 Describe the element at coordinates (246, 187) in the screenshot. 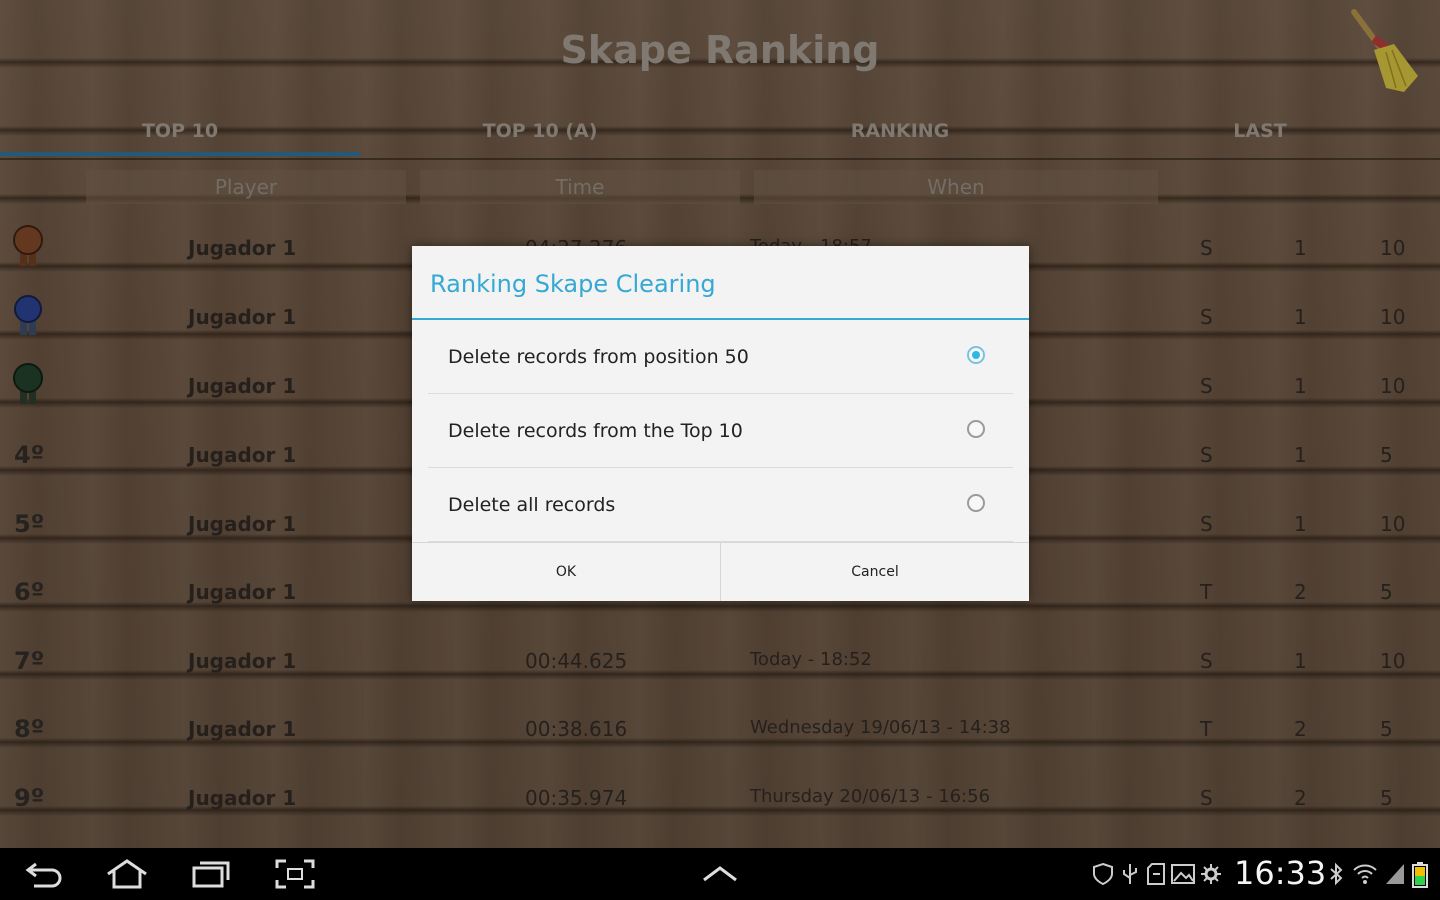

I see `column-header-player: Player` at that location.